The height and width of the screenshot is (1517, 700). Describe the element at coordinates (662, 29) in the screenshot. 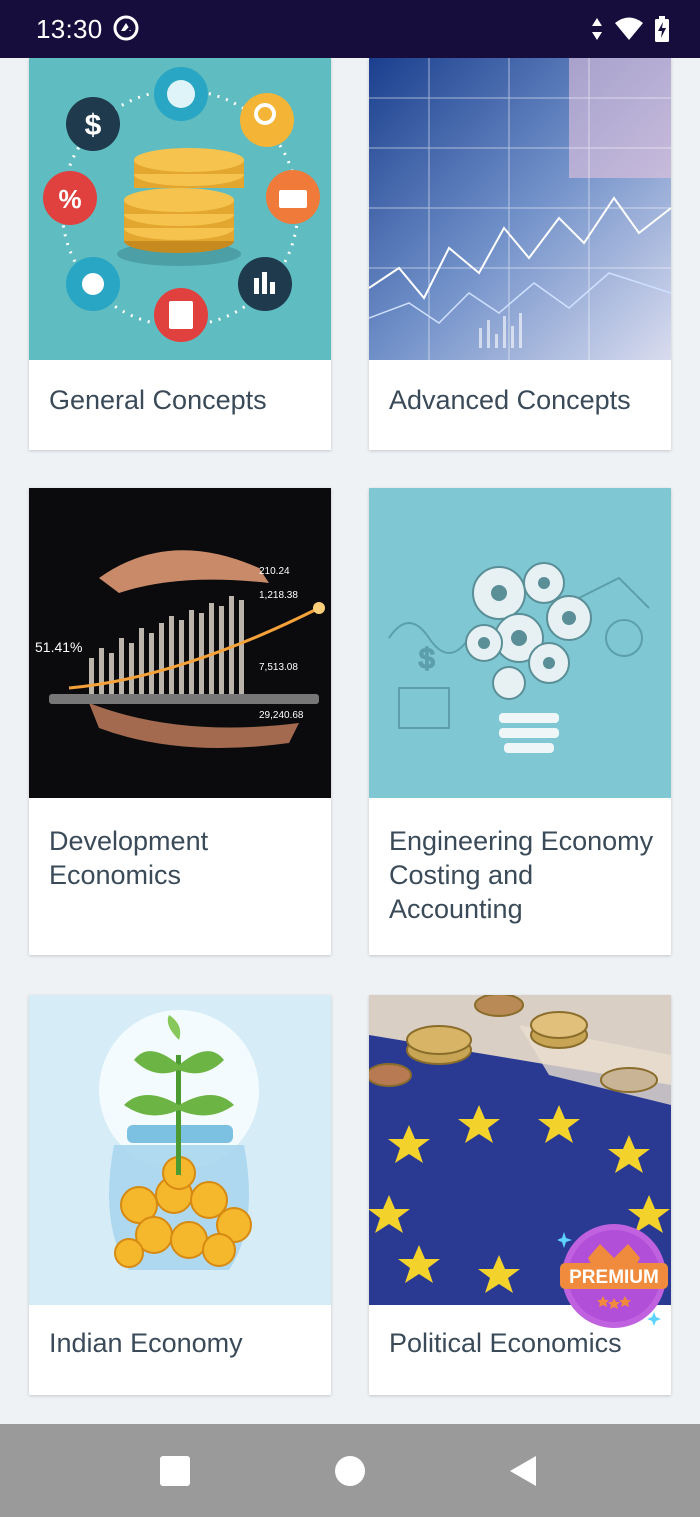

I see `battery-charging-icon` at that location.